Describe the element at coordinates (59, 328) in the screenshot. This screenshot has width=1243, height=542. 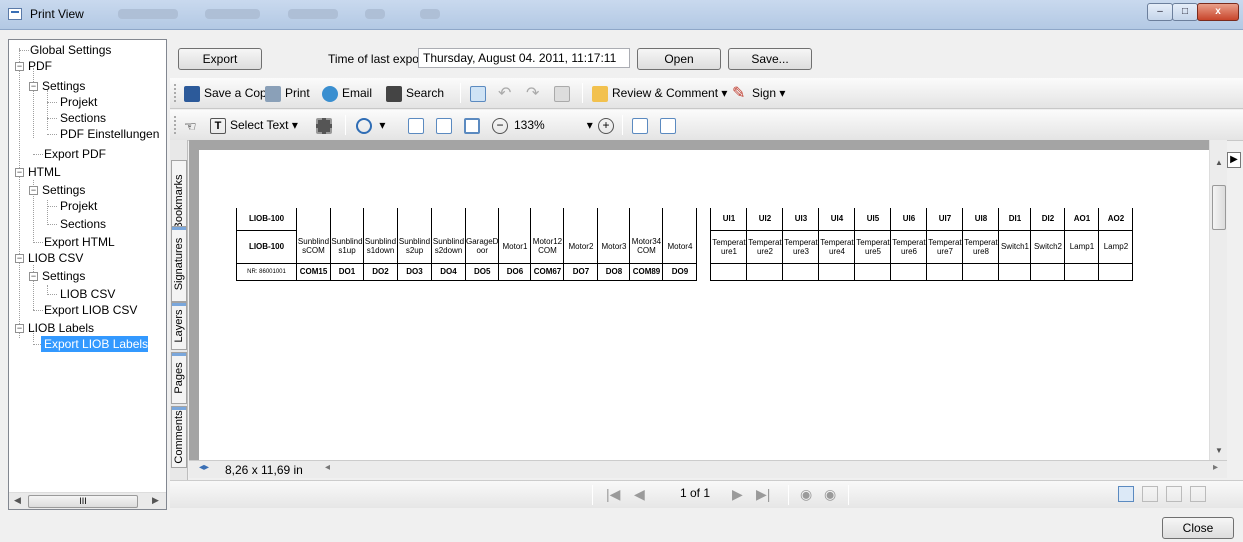
I see `tree-liob-labels: LIOB Labels` at that location.